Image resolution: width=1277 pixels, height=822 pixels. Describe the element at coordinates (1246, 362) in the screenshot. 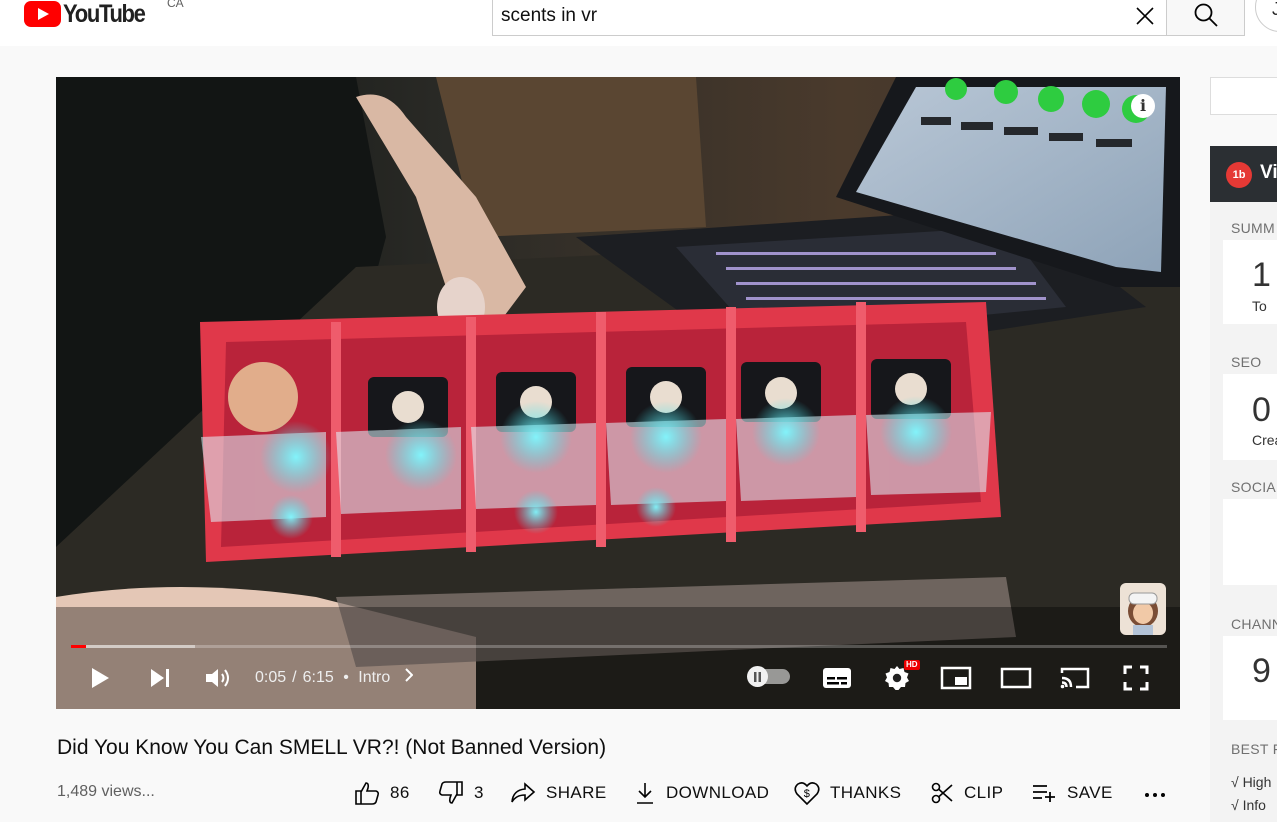

I see `seo-label: SEO` at that location.